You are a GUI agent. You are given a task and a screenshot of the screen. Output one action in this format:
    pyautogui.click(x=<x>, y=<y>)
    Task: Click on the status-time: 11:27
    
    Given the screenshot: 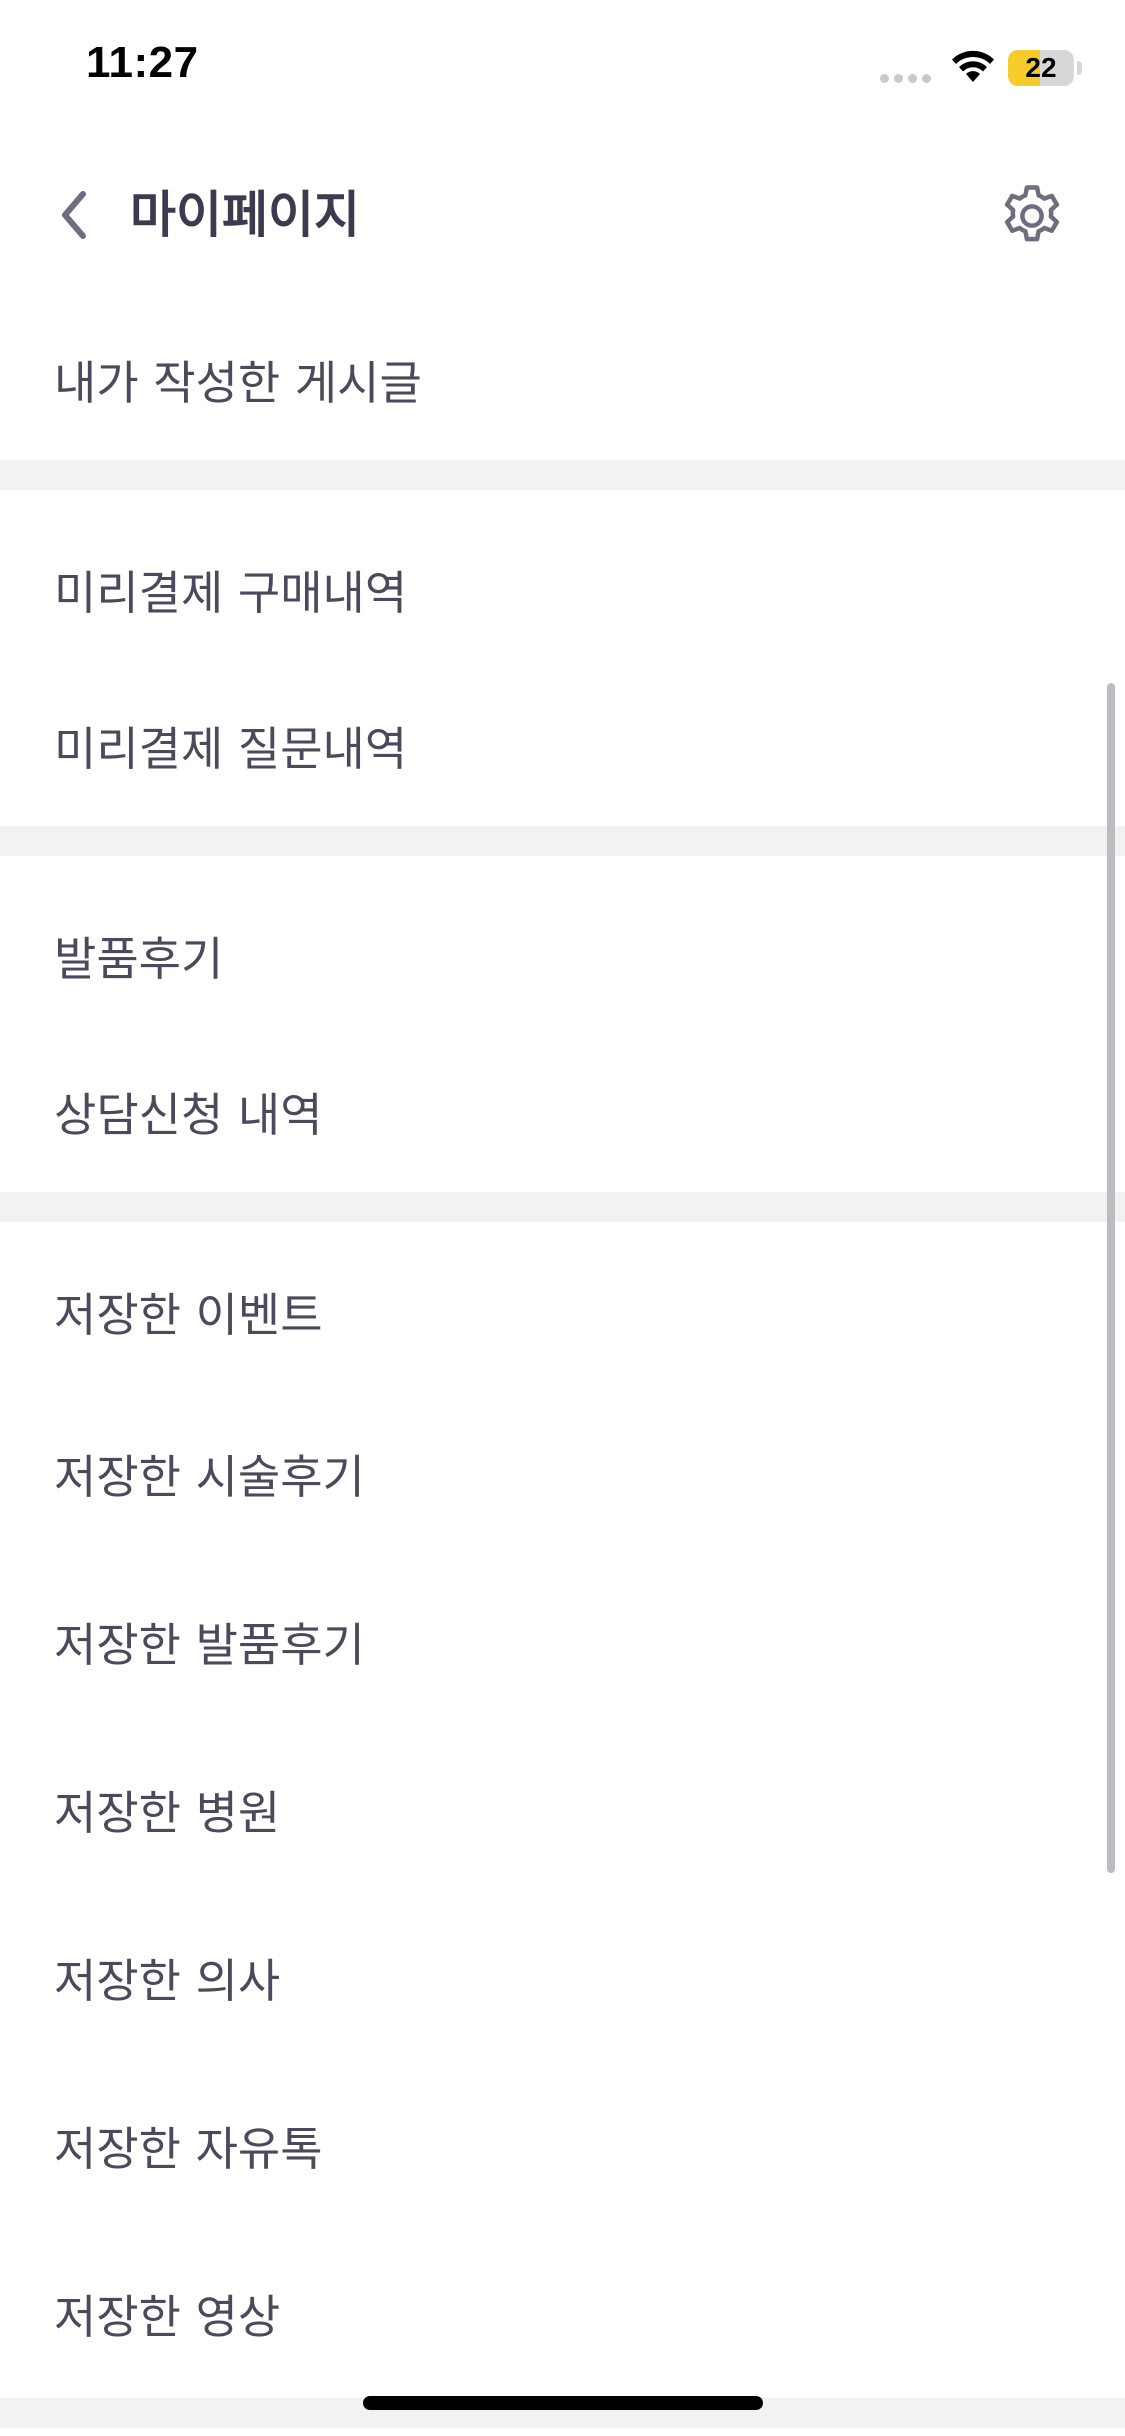 What is the action you would take?
    pyautogui.click(x=142, y=62)
    